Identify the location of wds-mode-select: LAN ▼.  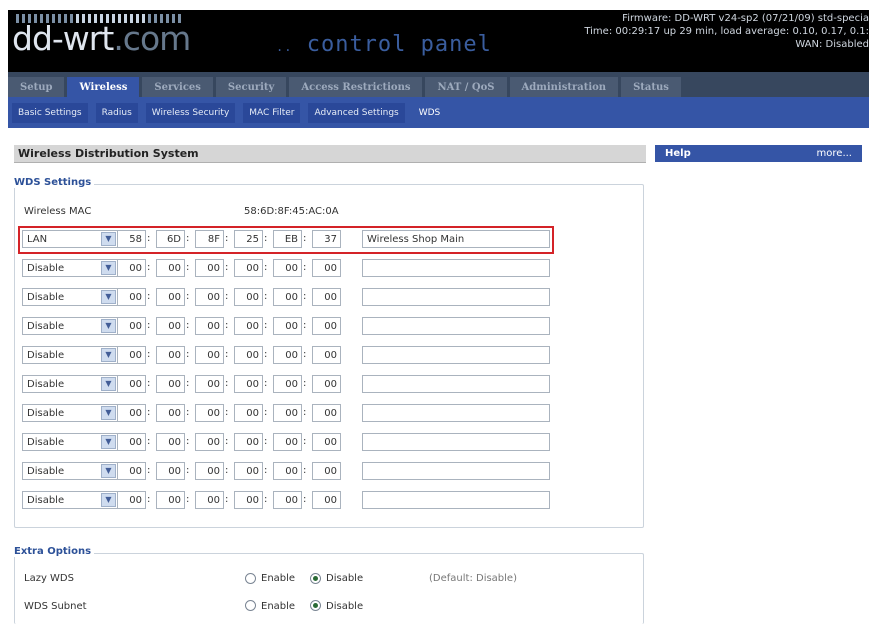
(70, 239).